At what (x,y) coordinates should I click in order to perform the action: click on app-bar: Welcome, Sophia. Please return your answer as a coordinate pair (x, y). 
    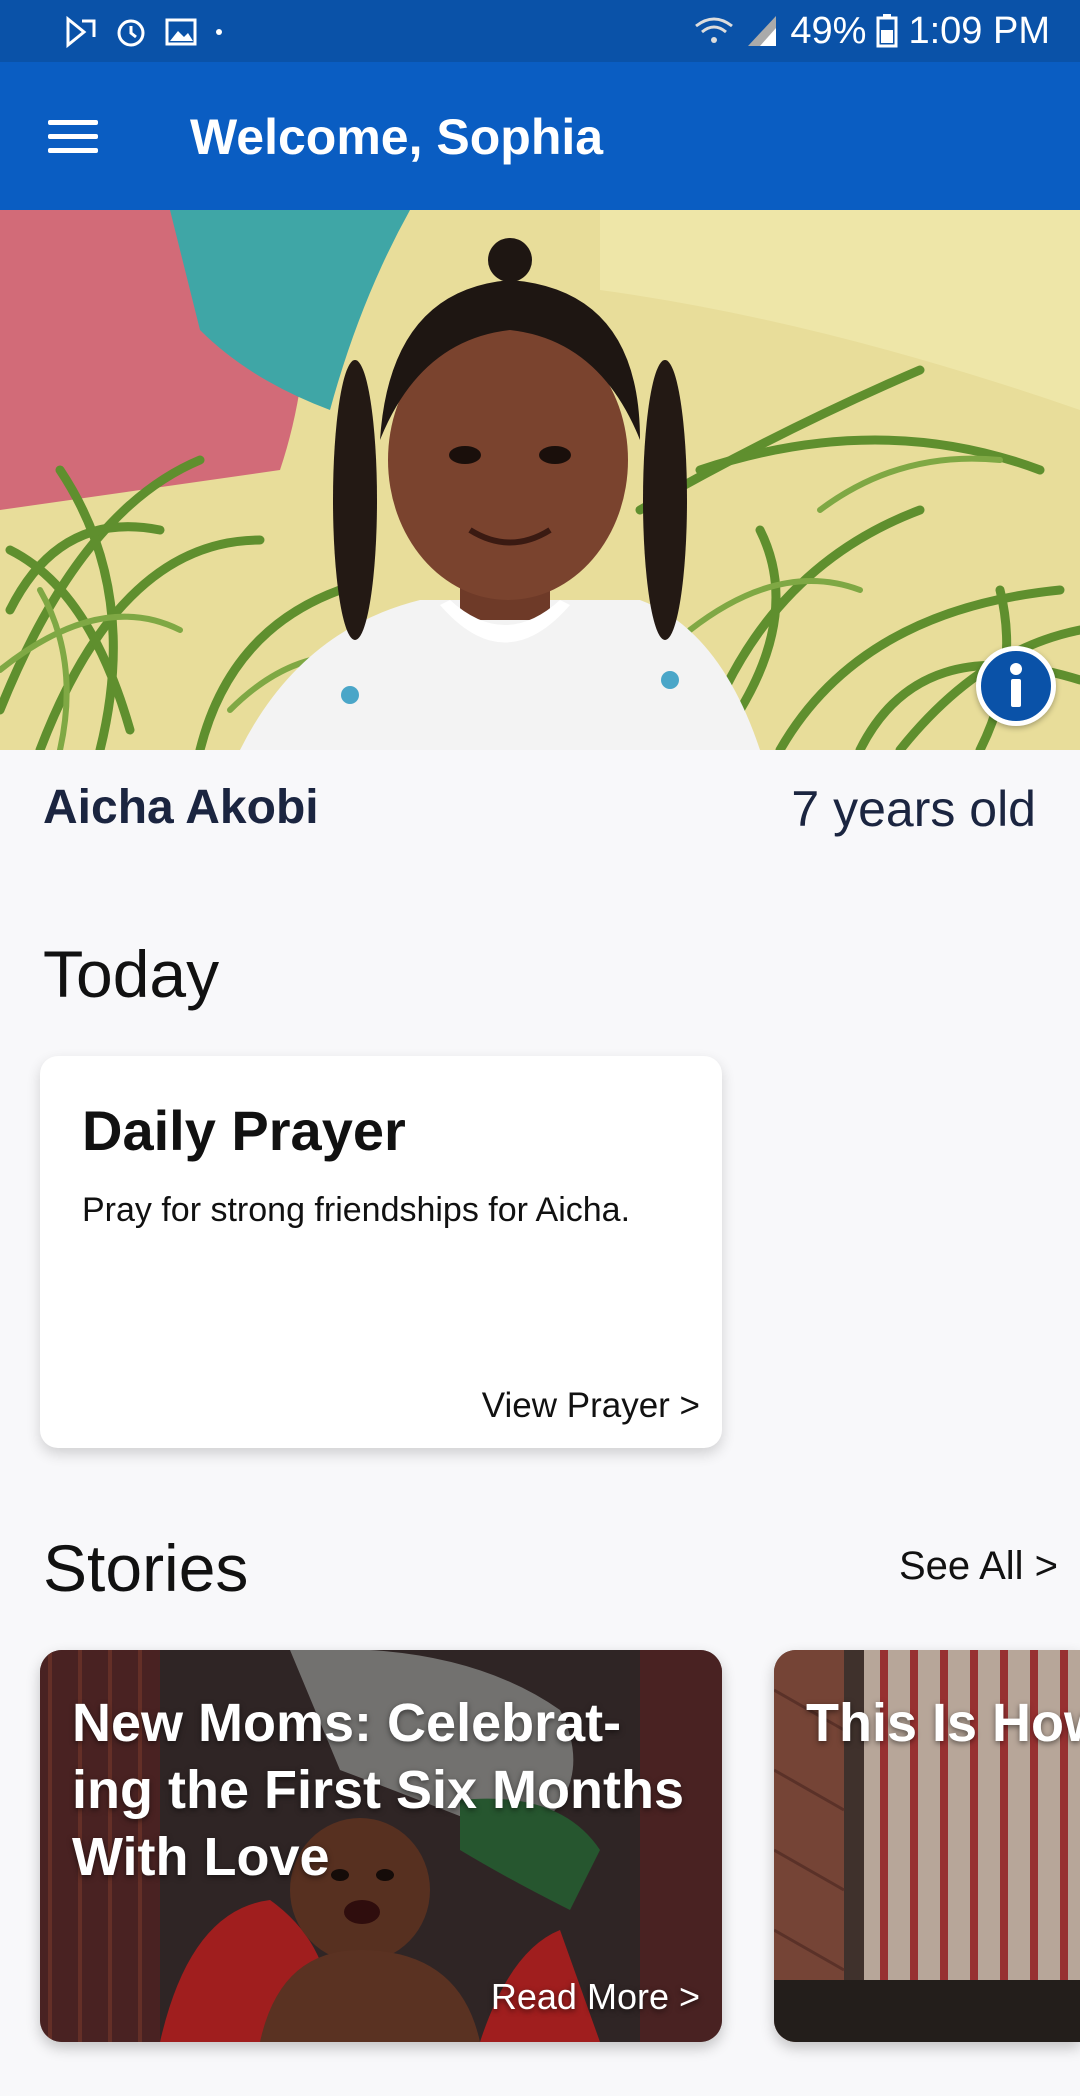
    Looking at the image, I should click on (540, 136).